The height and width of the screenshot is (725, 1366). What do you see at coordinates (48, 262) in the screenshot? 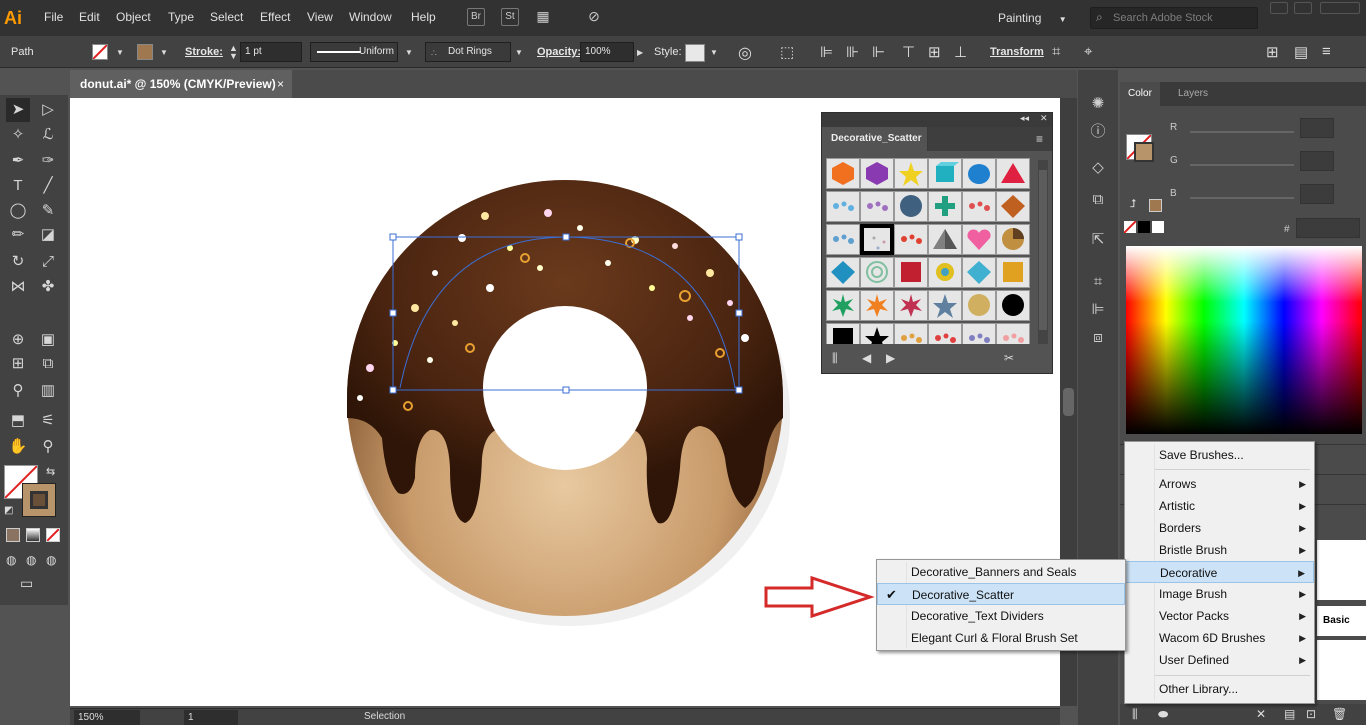
I see `scale-tool-icon: ⤢` at bounding box center [48, 262].